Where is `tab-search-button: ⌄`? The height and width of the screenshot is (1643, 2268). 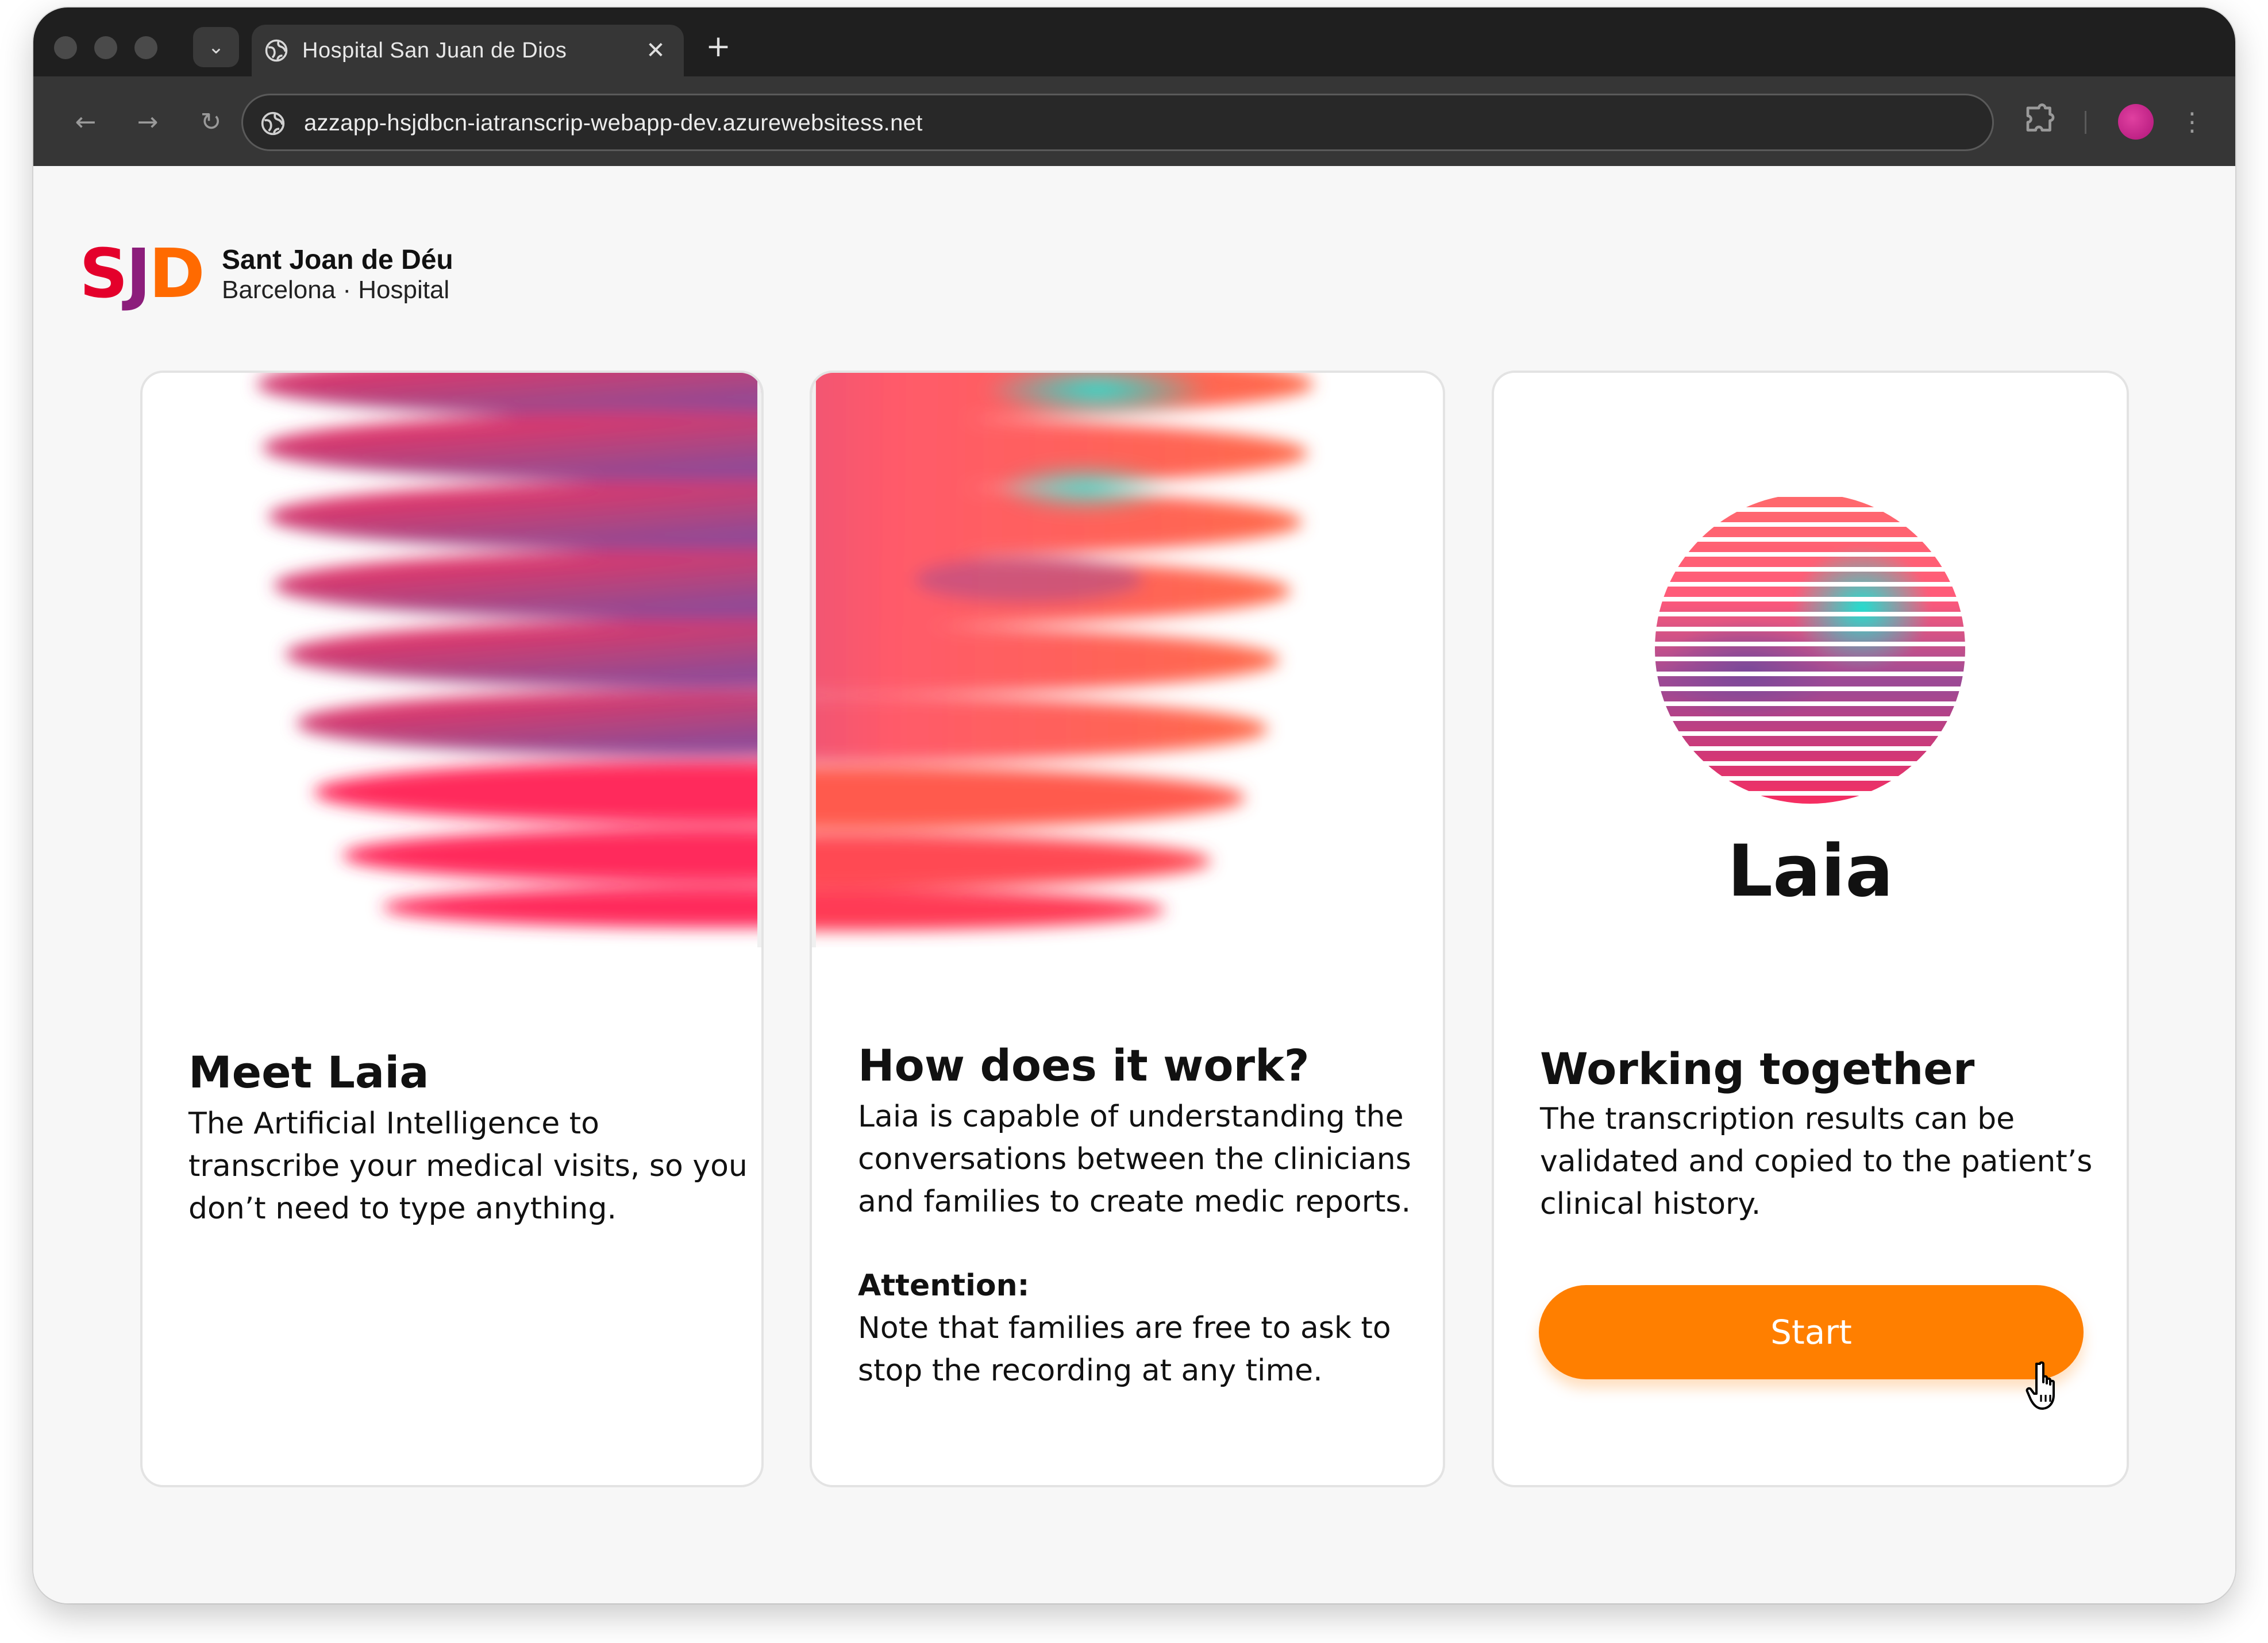
tab-search-button: ⌄ is located at coordinates (216, 47).